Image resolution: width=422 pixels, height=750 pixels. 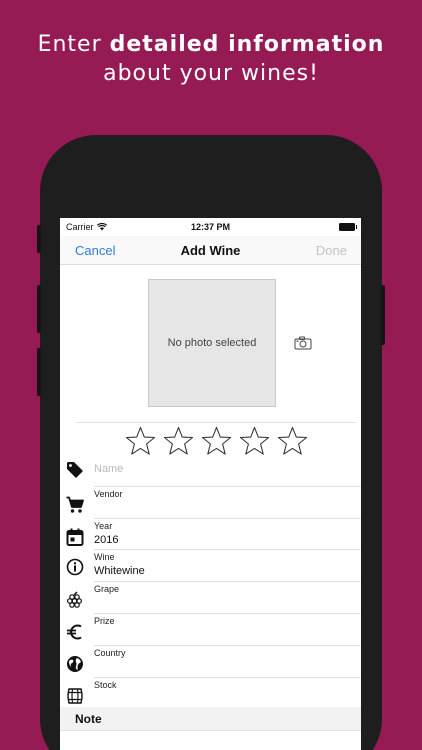 I want to click on name-placeholder: Name, so click(x=109, y=469).